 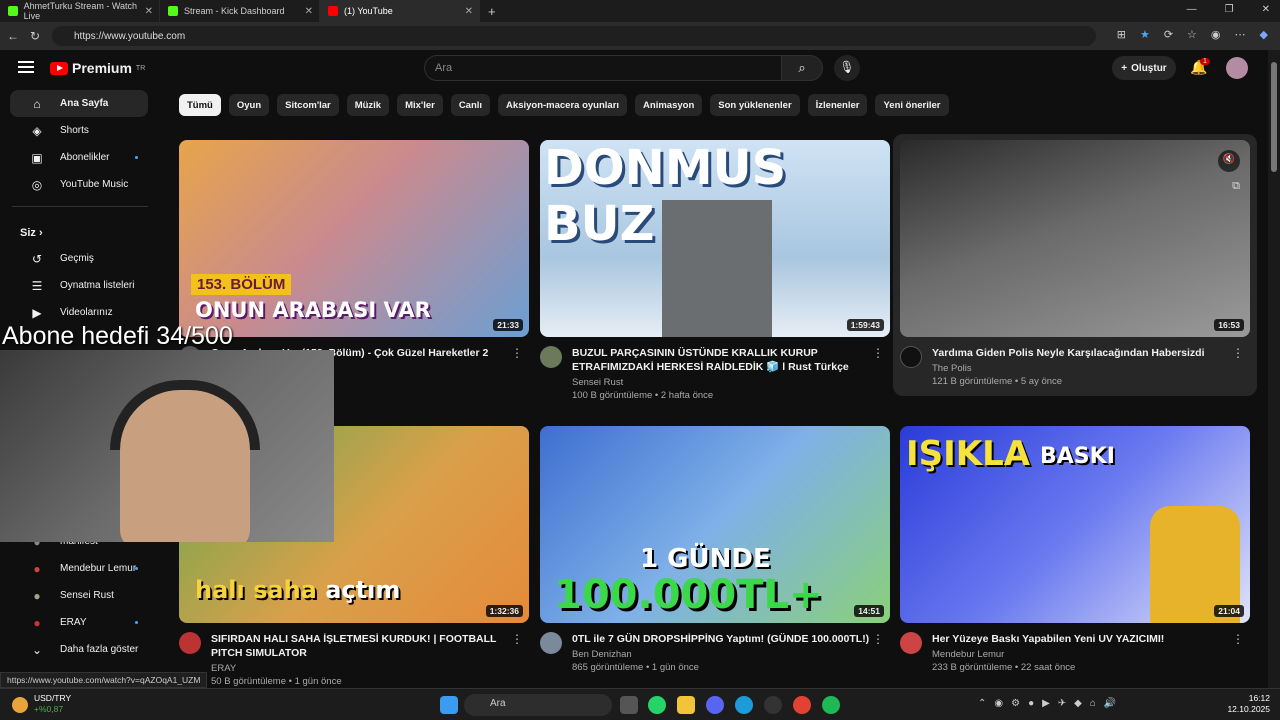 I want to click on chip-mixes: Mix'ler, so click(x=420, y=105).